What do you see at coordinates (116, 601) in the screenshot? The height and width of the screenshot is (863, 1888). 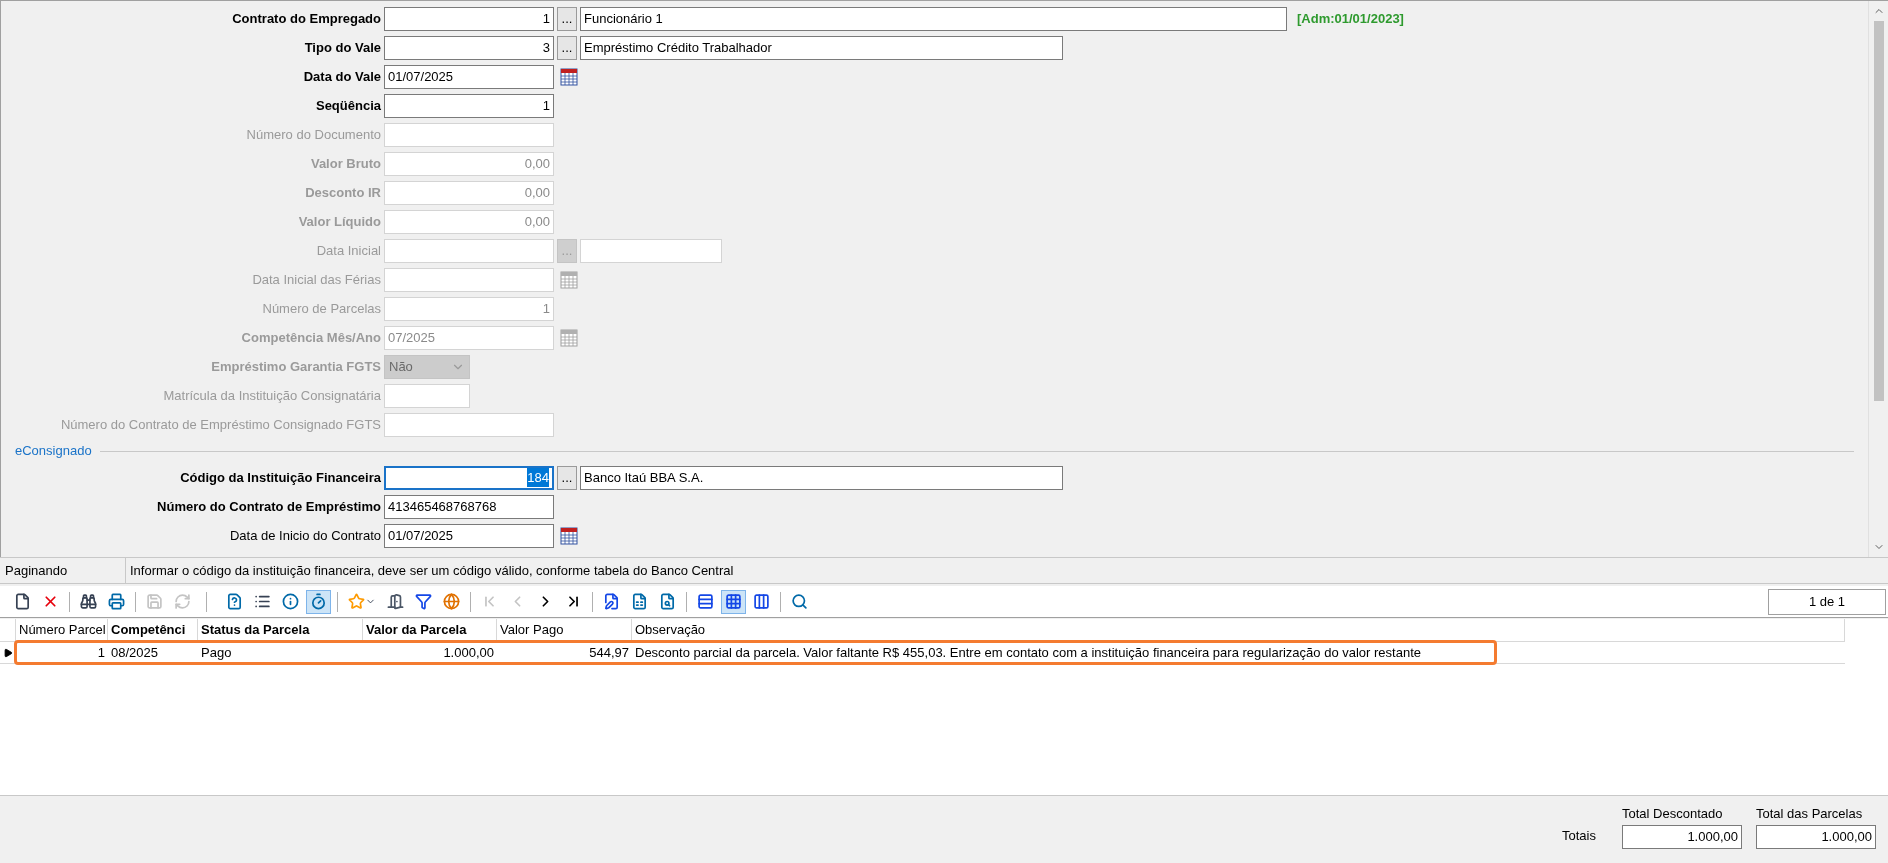 I see `printer-icon` at bounding box center [116, 601].